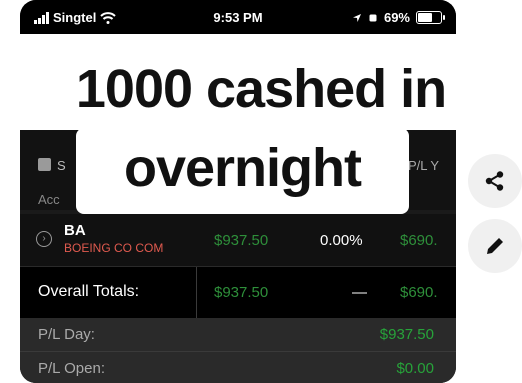 Image resolution: width=522 pixels, height=383 pixels. What do you see at coordinates (419, 240) in the screenshot?
I see `position-value-right: $690.` at bounding box center [419, 240].